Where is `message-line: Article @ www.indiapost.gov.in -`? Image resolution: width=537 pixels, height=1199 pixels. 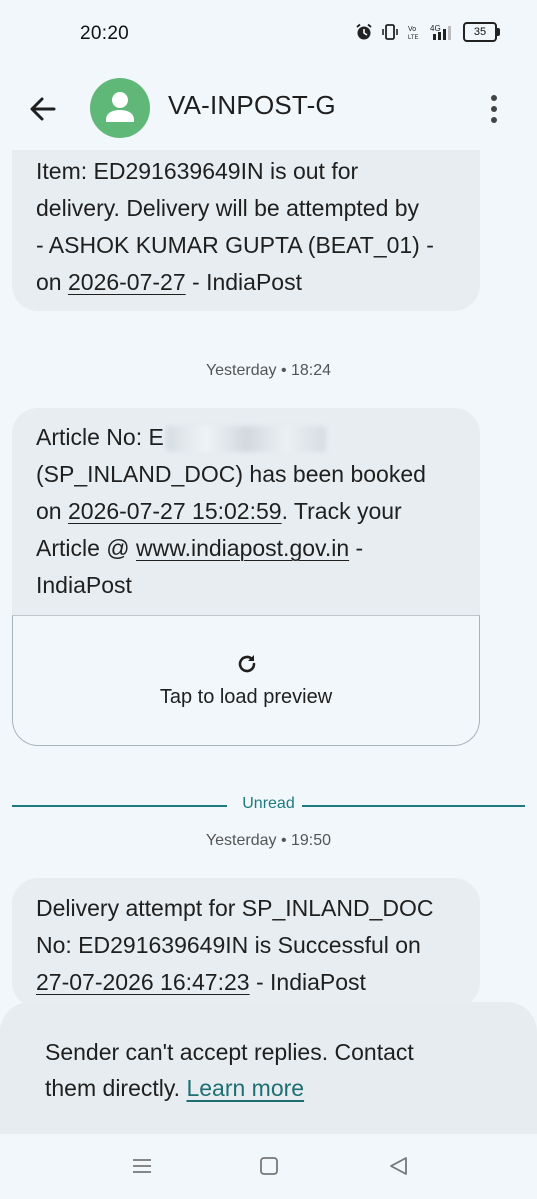
message-line: Article @ www.indiapost.gov.in - is located at coordinates (200, 548).